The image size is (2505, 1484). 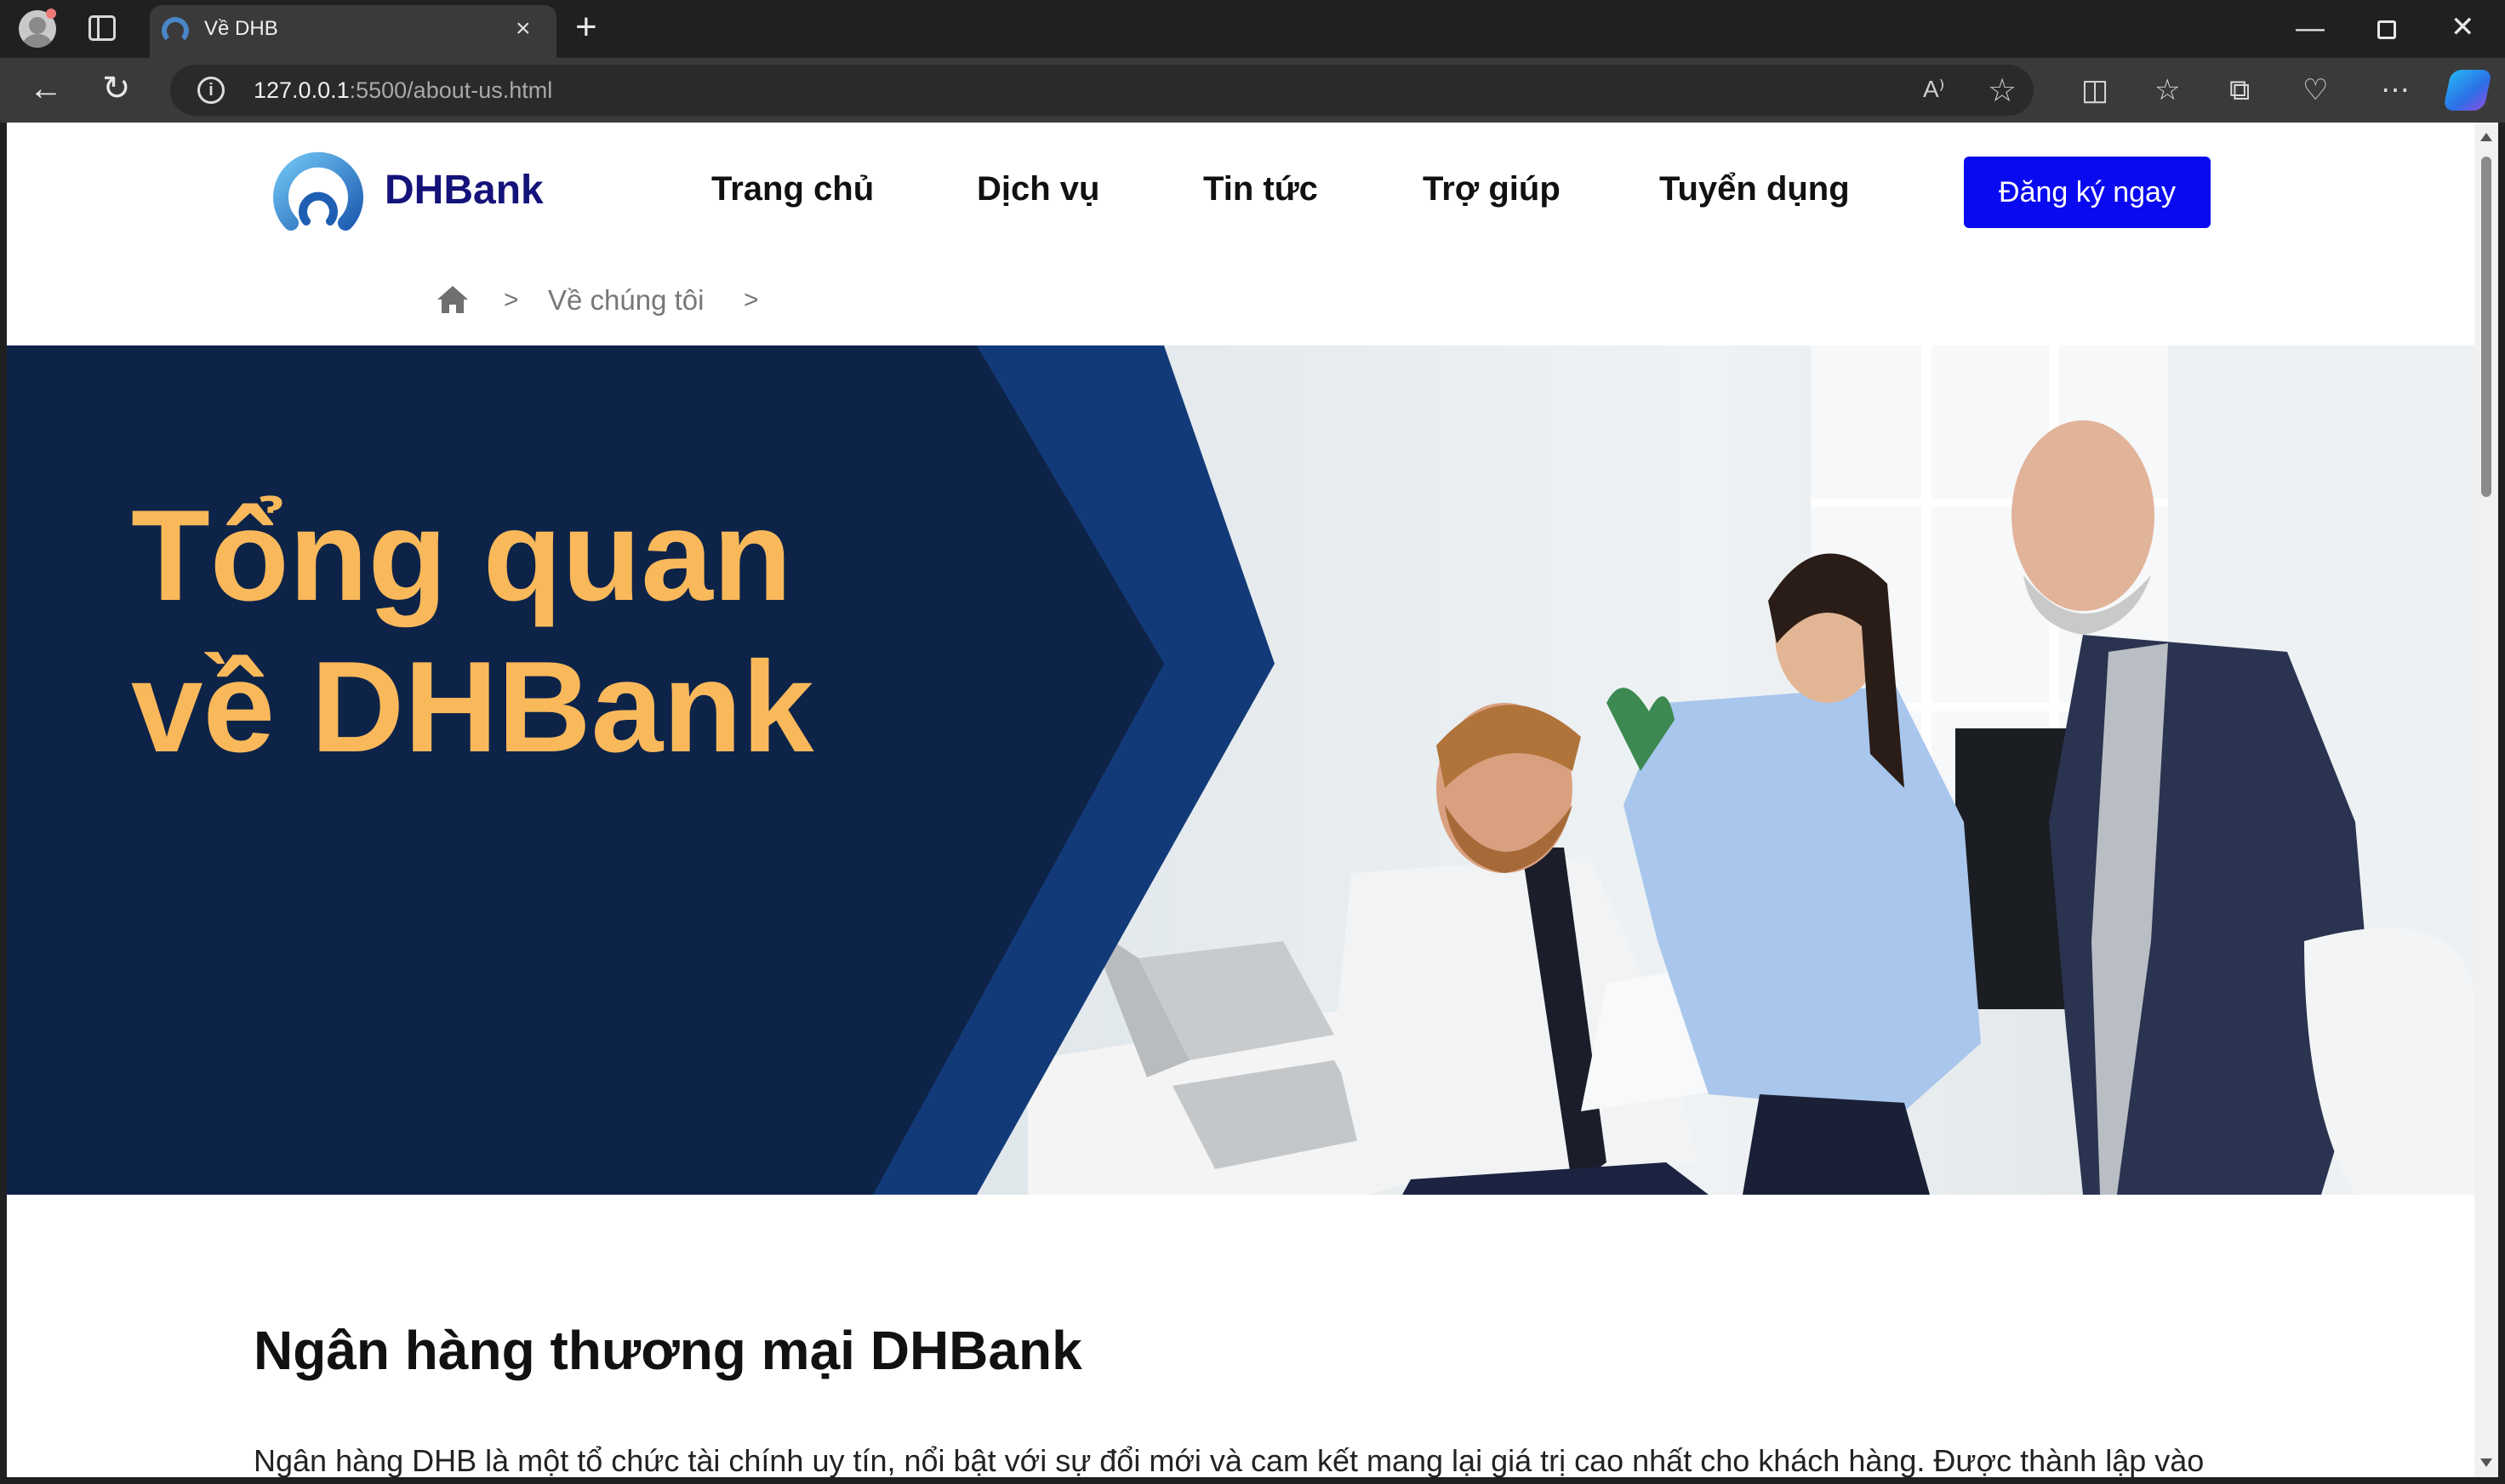 I want to click on browser-tab-strip: Về DHB × + — ✕, so click(x=1252, y=29).